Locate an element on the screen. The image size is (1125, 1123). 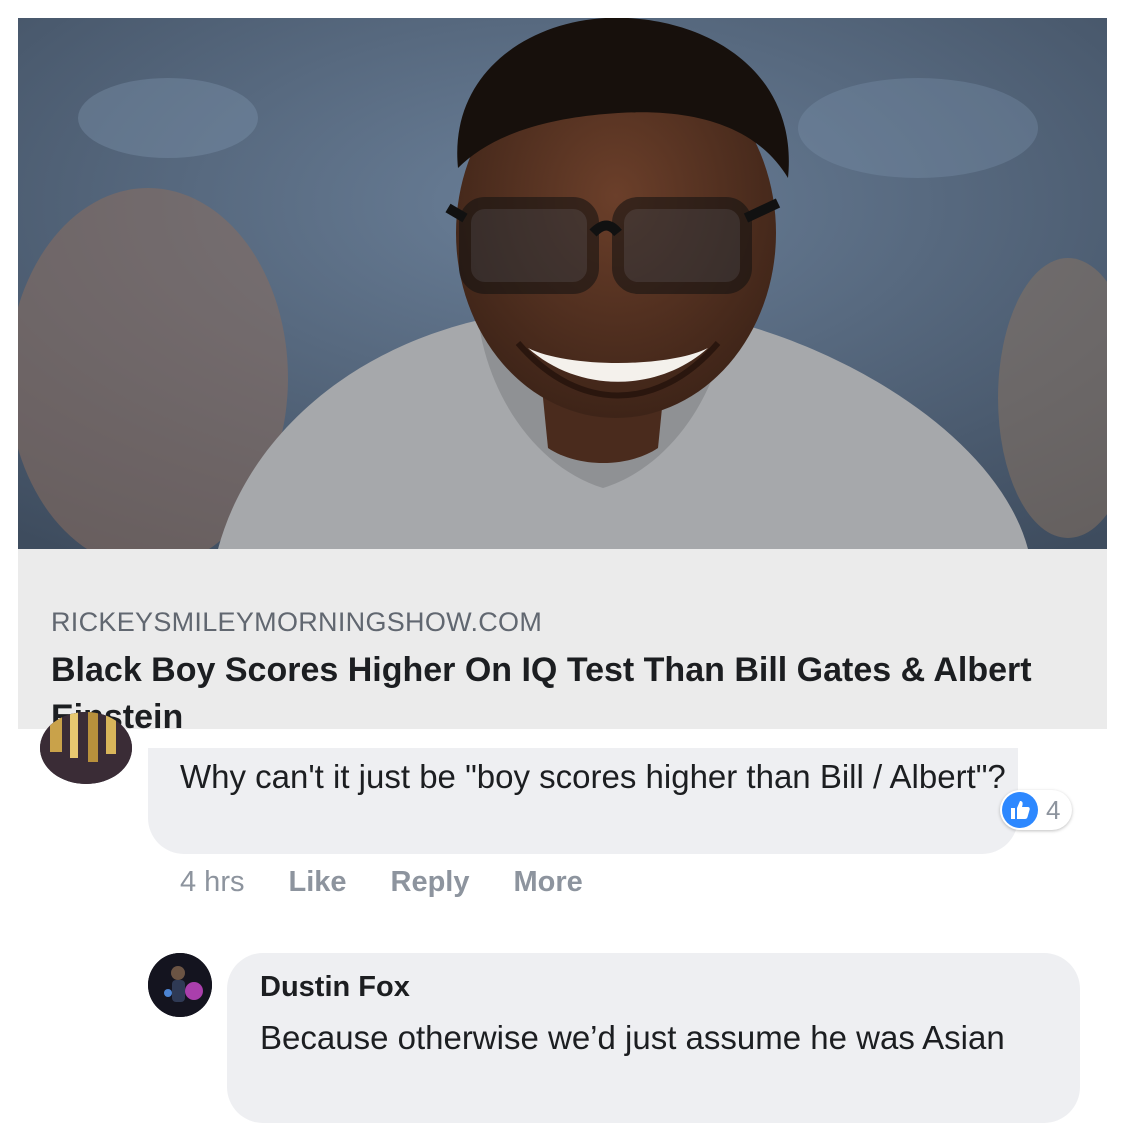
reply-avatar is located at coordinates (180, 985).